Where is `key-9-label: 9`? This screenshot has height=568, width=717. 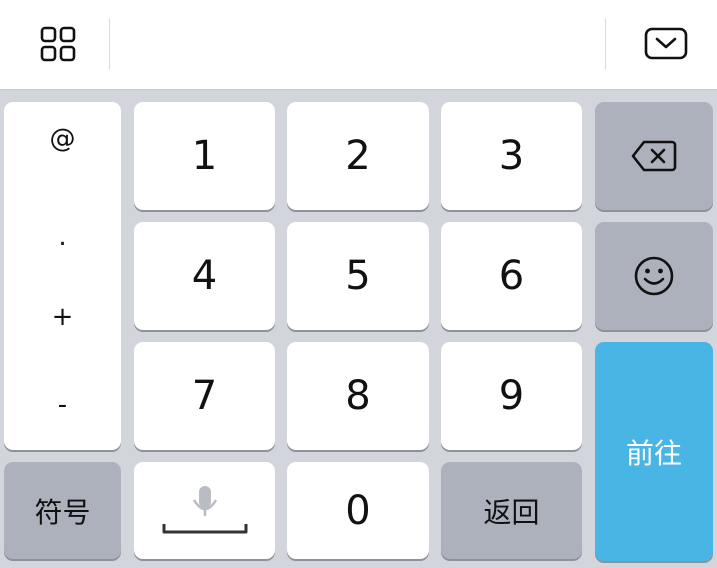 key-9-label: 9 is located at coordinates (511, 396).